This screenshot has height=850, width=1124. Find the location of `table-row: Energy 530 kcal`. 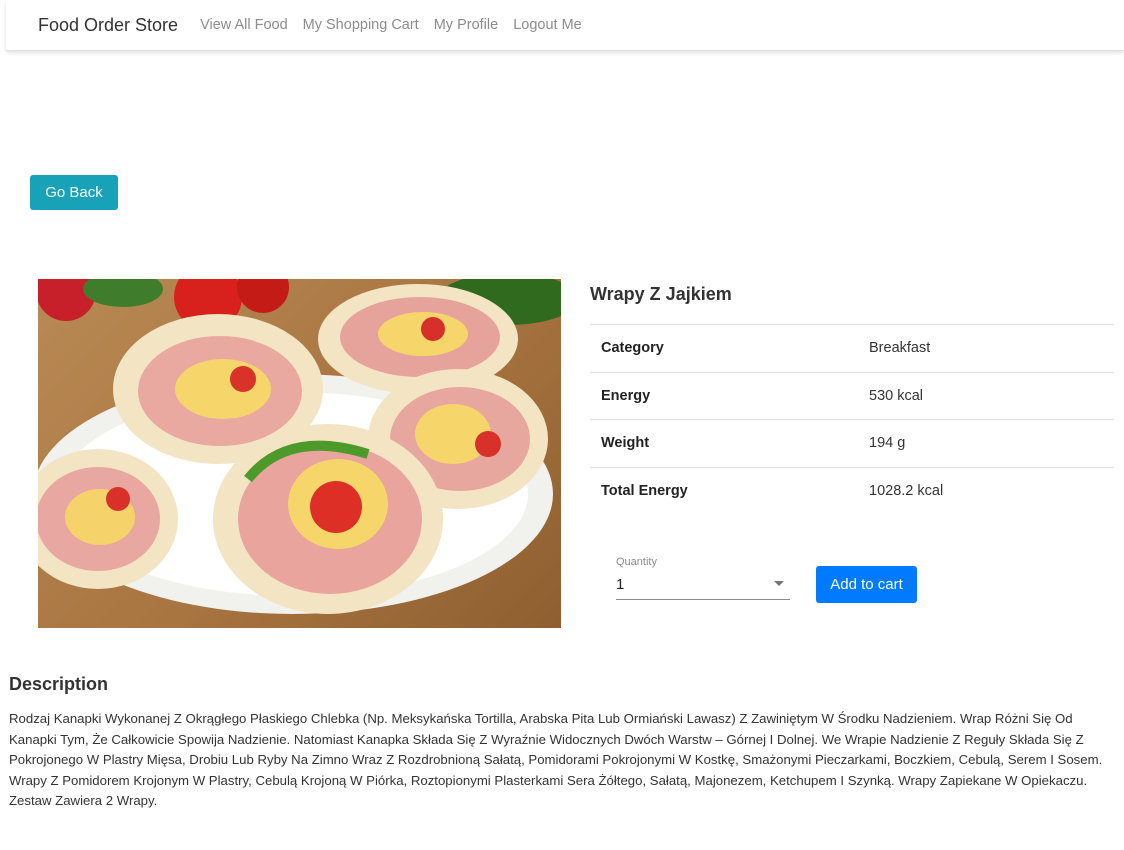

table-row: Energy 530 kcal is located at coordinates (852, 396).